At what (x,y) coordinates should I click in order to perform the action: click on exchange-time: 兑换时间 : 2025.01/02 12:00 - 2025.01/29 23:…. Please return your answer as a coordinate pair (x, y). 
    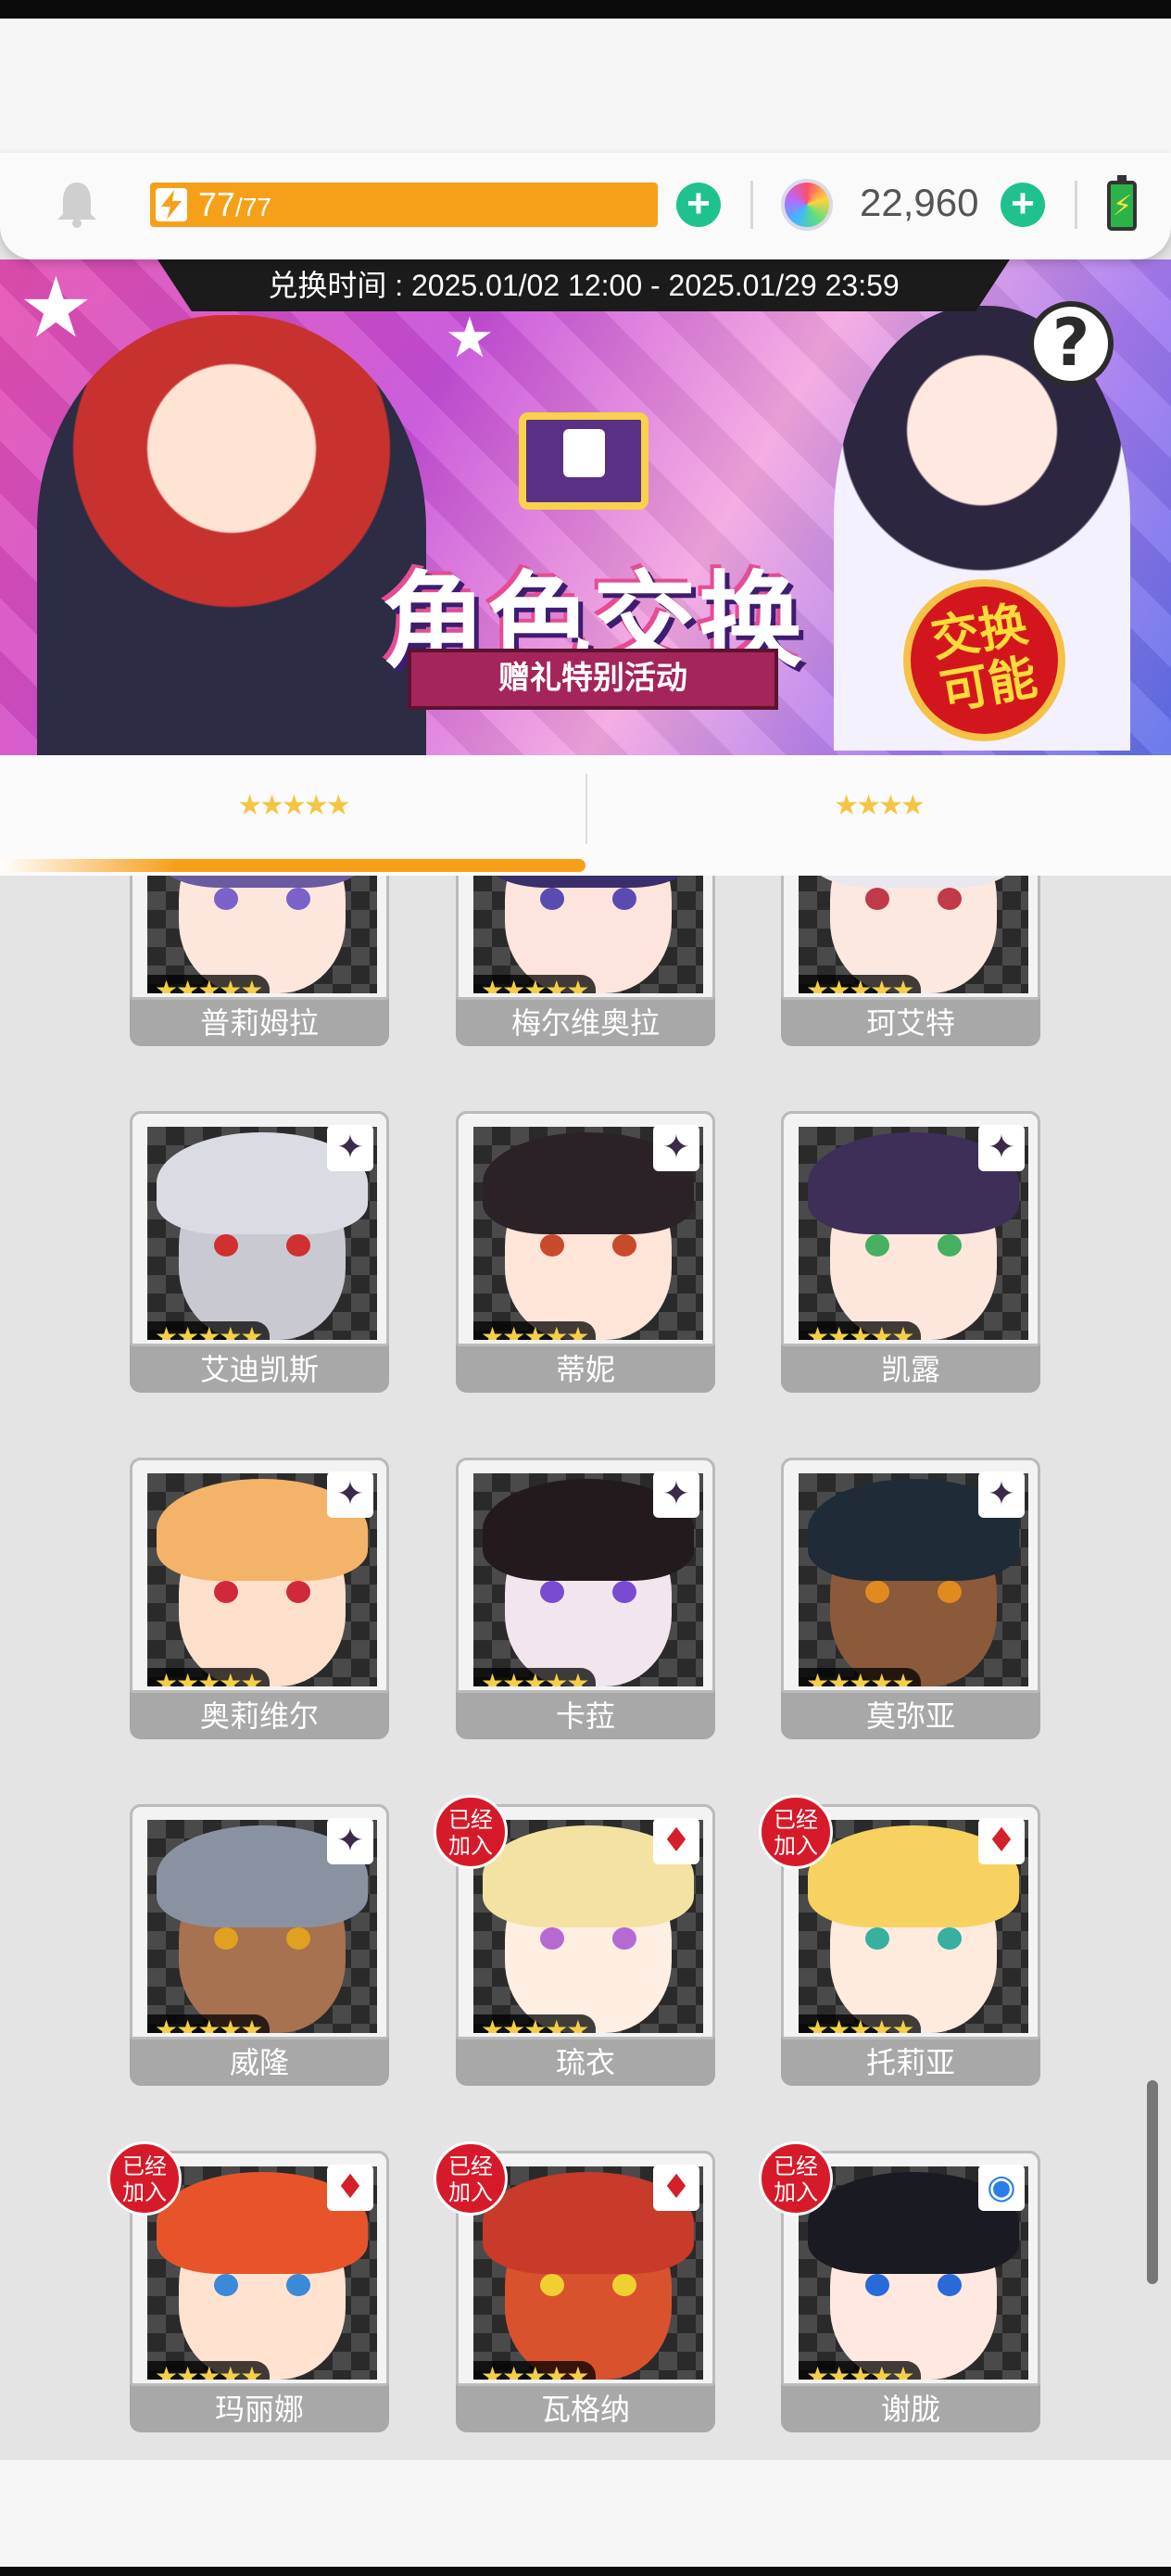
    Looking at the image, I should click on (584, 285).